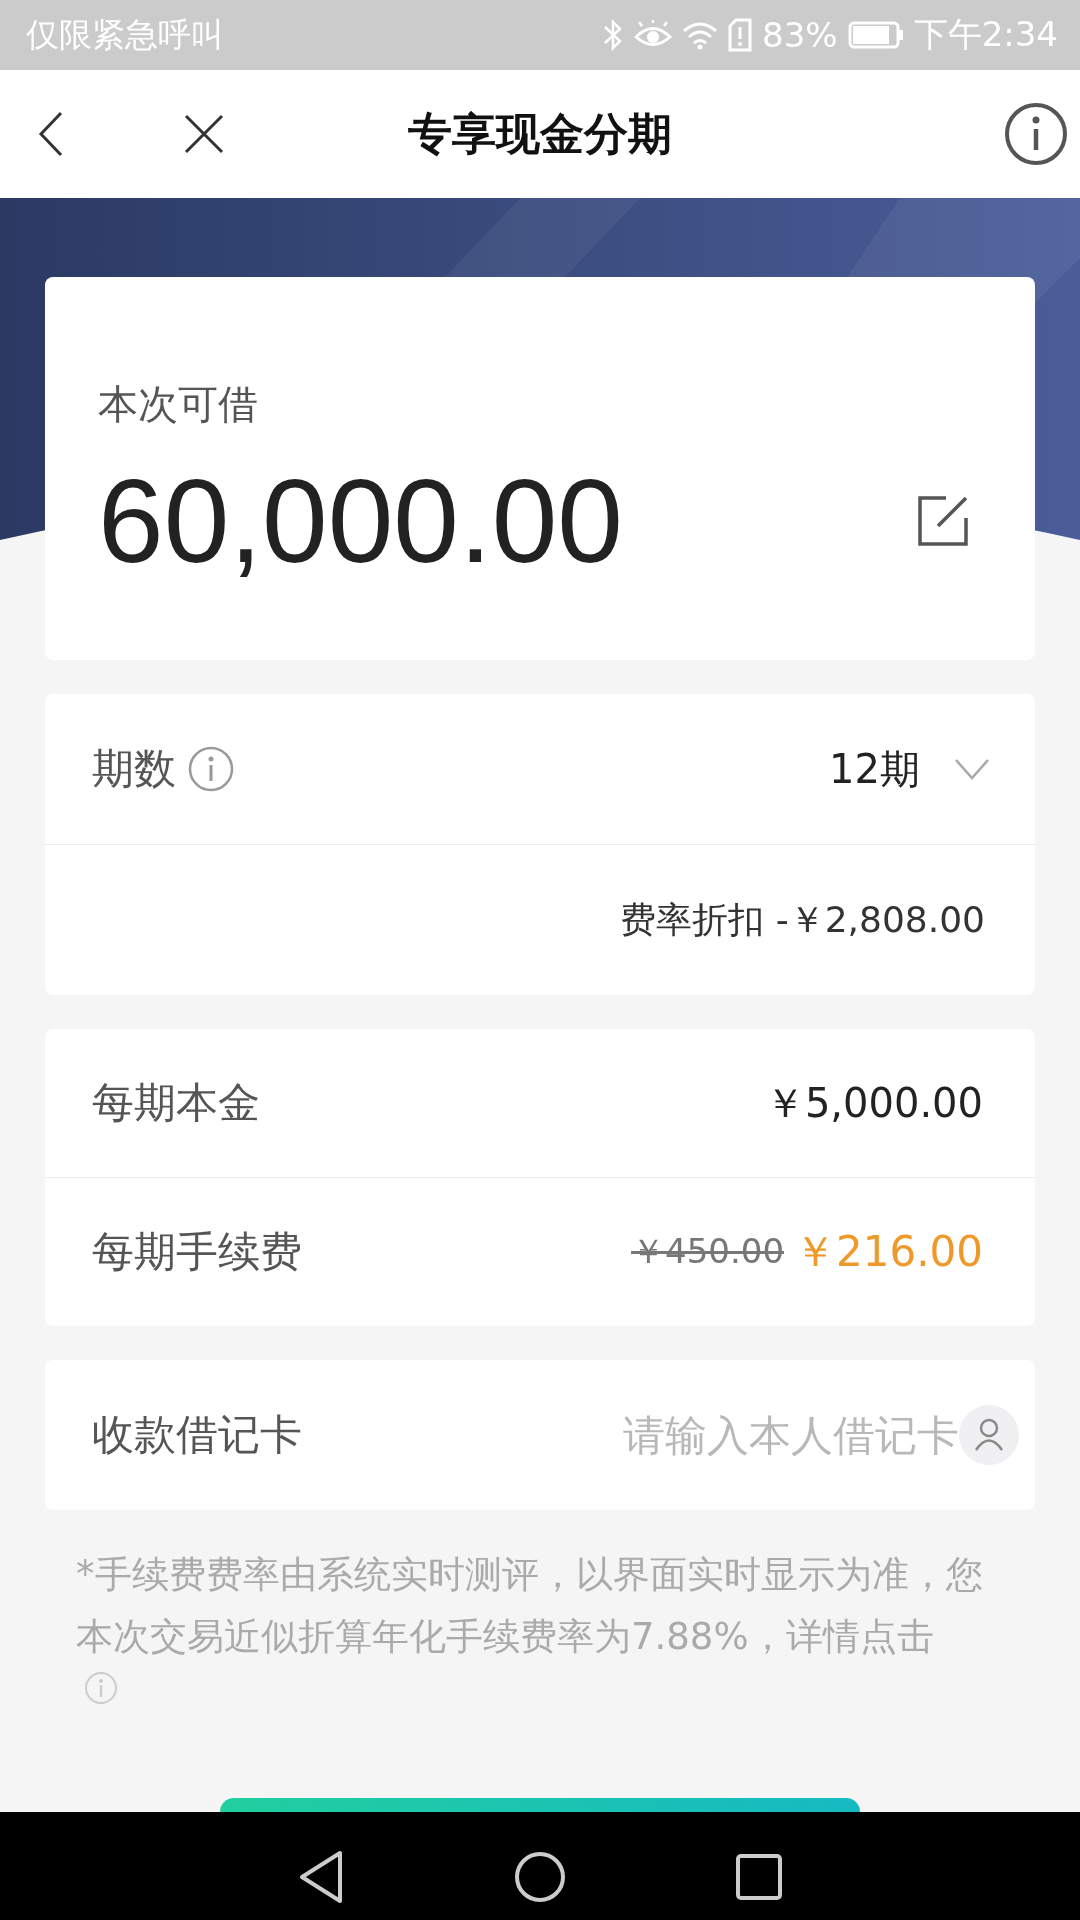  I want to click on detail-label: 每期手续费, so click(197, 1252).